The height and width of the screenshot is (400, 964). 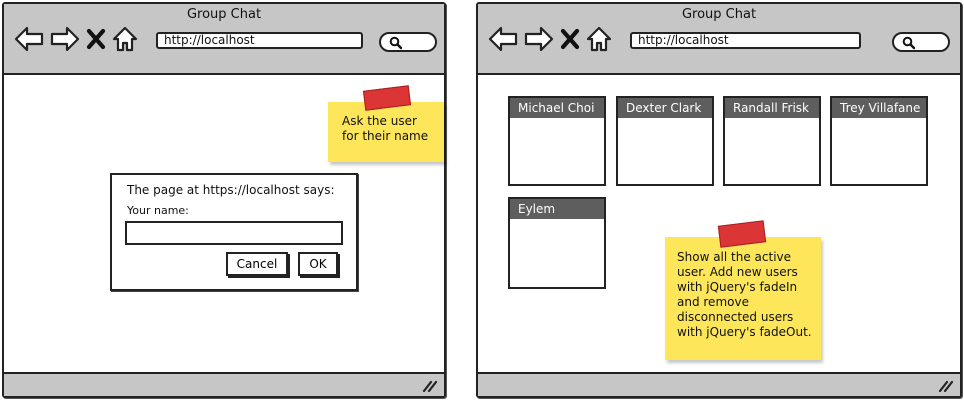 What do you see at coordinates (557, 141) in the screenshot?
I see `user-card: Michael Choi` at bounding box center [557, 141].